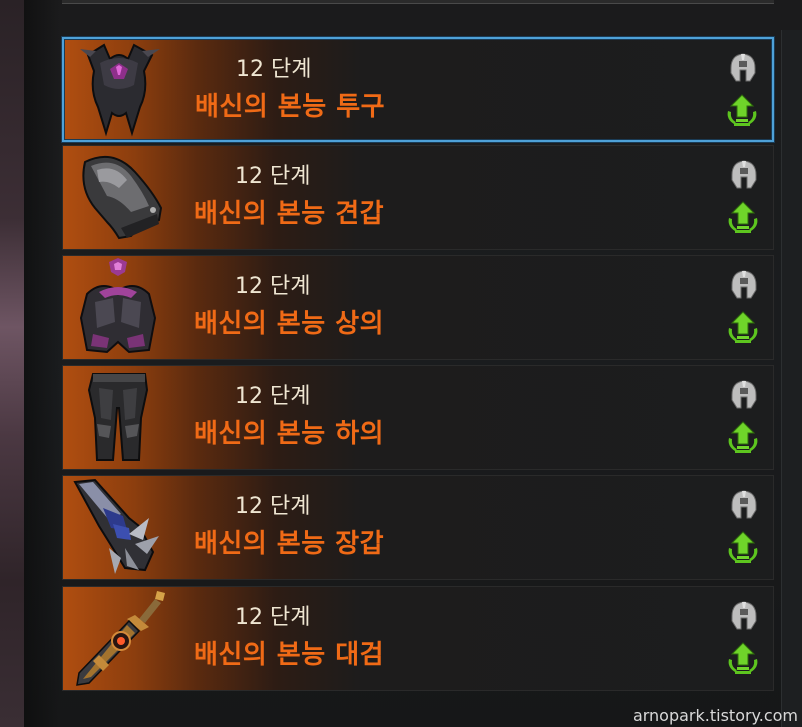 The image size is (802, 727). Describe the element at coordinates (791, 378) in the screenshot. I see `scrollbar-track` at that location.